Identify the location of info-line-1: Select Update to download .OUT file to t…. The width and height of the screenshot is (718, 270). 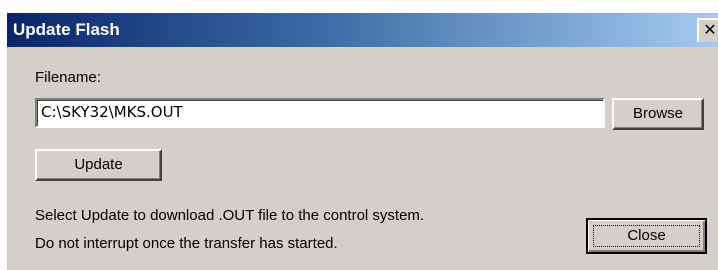
(230, 215).